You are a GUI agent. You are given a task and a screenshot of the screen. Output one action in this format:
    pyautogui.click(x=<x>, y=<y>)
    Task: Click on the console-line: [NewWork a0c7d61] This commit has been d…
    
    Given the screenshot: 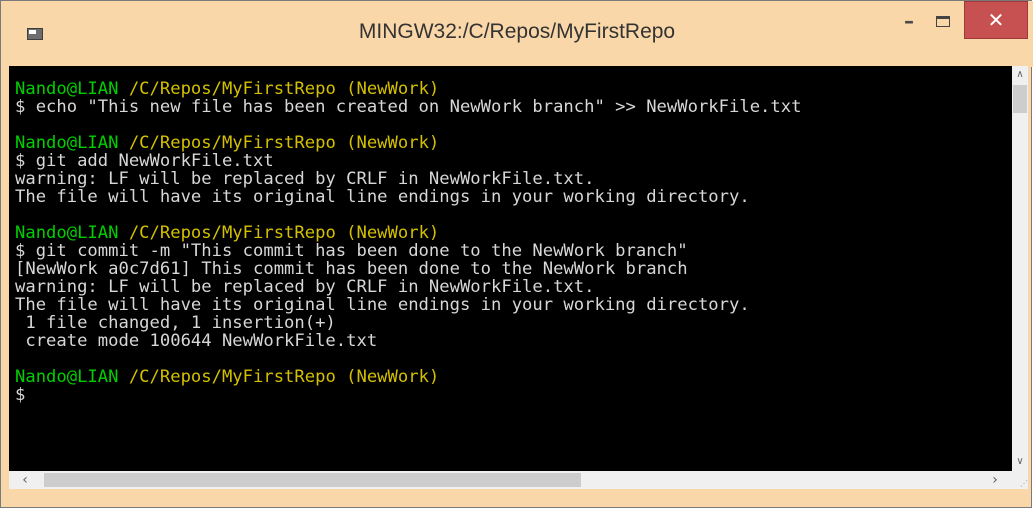 What is the action you would take?
    pyautogui.click(x=351, y=269)
    